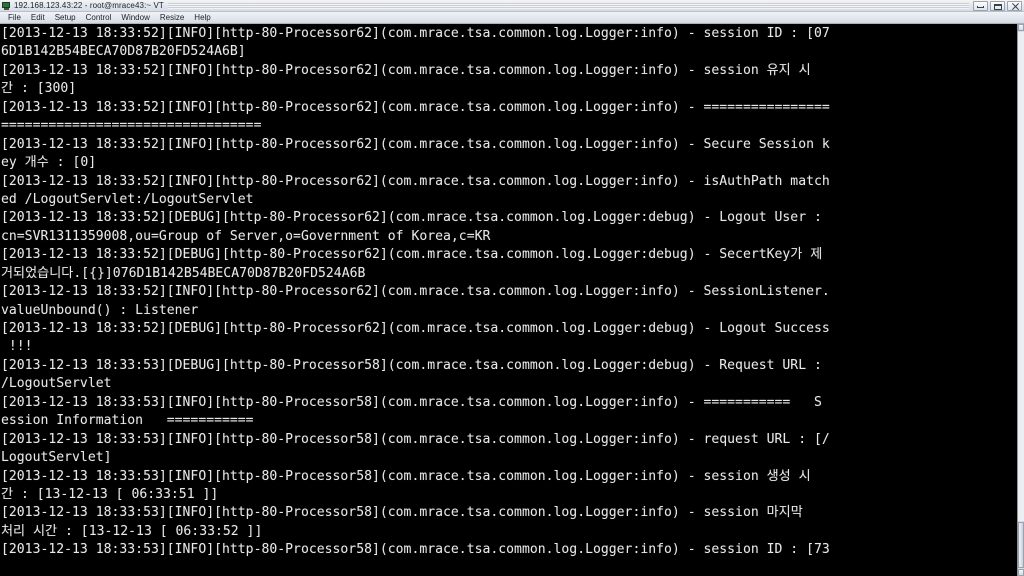  I want to click on terminal-scrollbar, so click(1020, 300).